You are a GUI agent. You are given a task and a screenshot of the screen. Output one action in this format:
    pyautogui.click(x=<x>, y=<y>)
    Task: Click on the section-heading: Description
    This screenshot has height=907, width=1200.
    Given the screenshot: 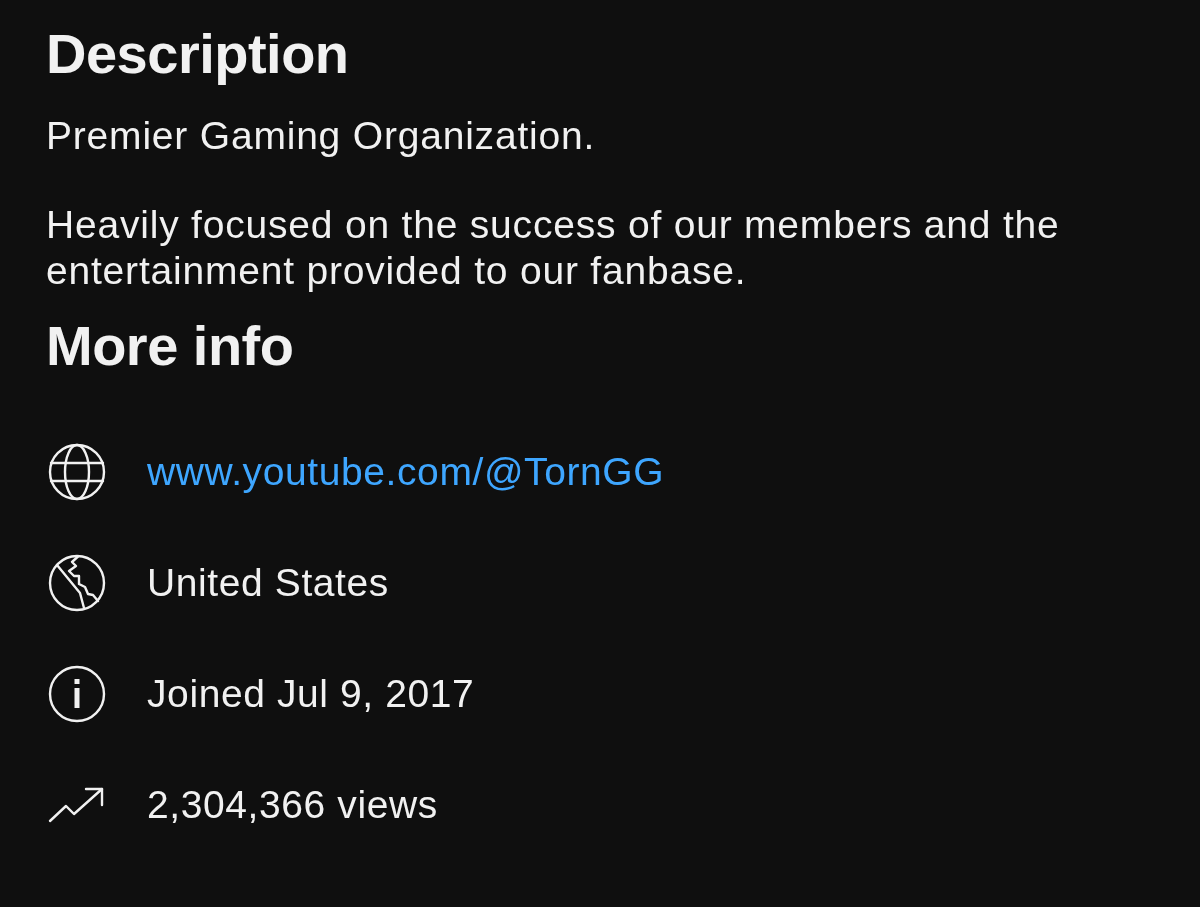 What is the action you would take?
    pyautogui.click(x=197, y=54)
    